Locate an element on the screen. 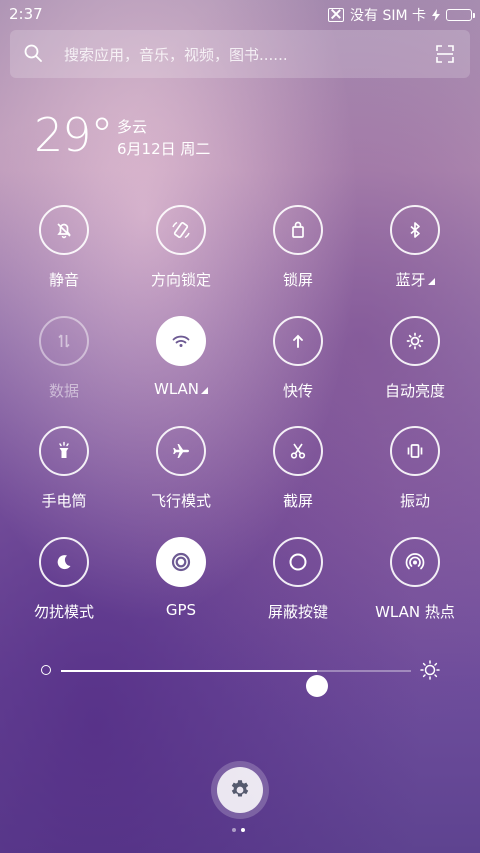 This screenshot has width=480, height=853. settings-button is located at coordinates (240, 790).